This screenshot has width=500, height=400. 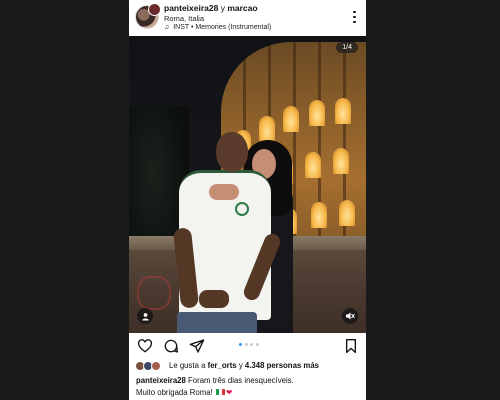 What do you see at coordinates (241, 380) in the screenshot?
I see `caption-line-1: Foram três dias inesquecíveis.` at bounding box center [241, 380].